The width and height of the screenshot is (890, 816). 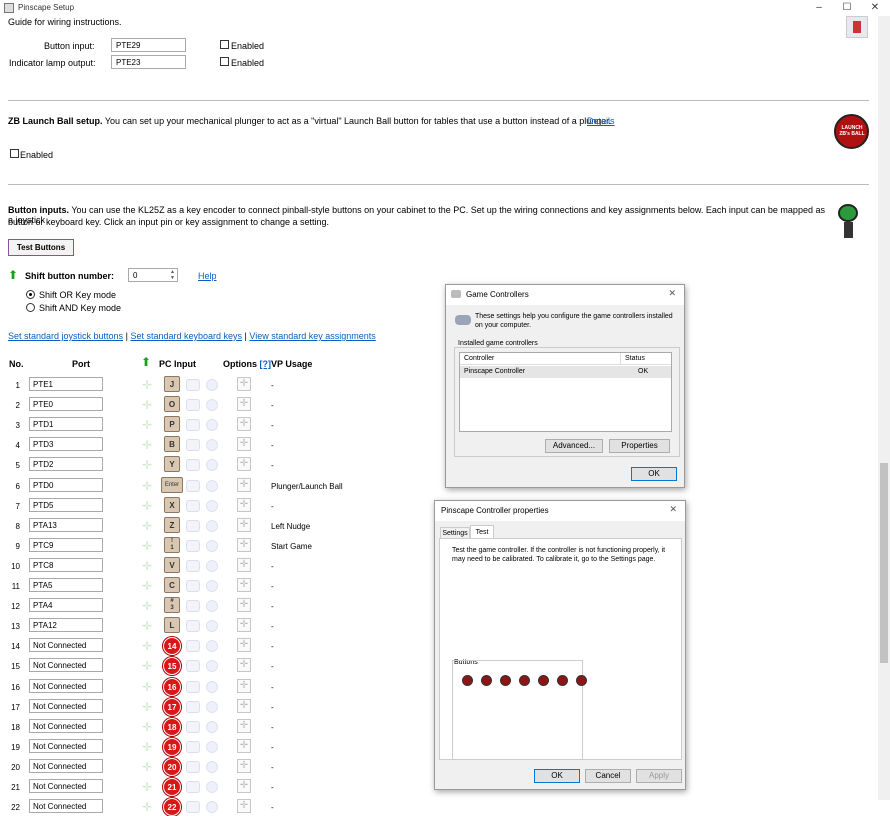 I want to click on keyboard-key: J, so click(x=172, y=384).